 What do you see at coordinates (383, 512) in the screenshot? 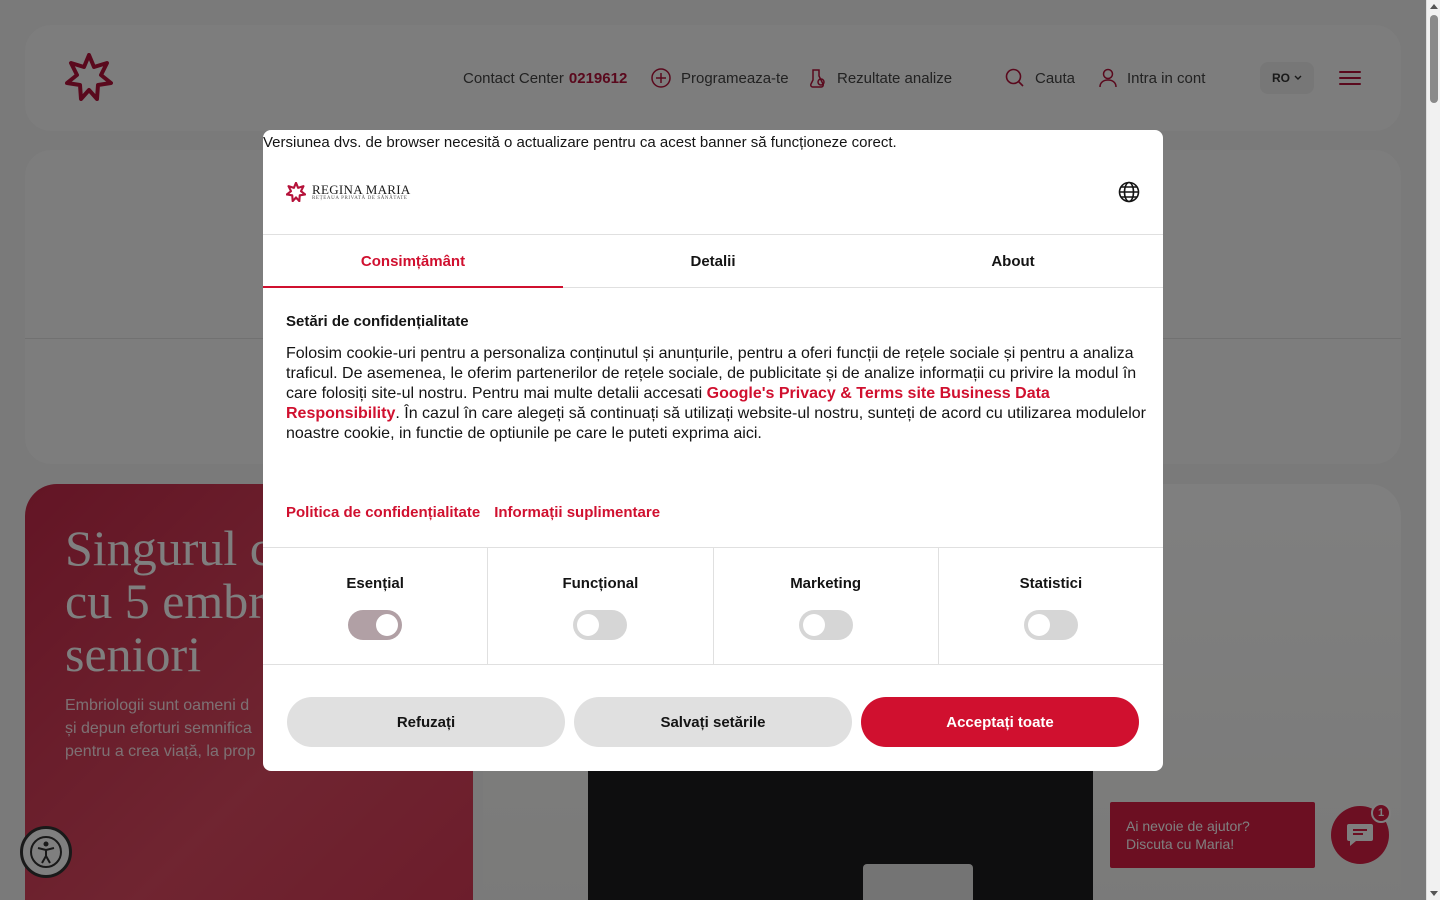
I see `privacy-policy-link: Politica de confidențialitate` at bounding box center [383, 512].